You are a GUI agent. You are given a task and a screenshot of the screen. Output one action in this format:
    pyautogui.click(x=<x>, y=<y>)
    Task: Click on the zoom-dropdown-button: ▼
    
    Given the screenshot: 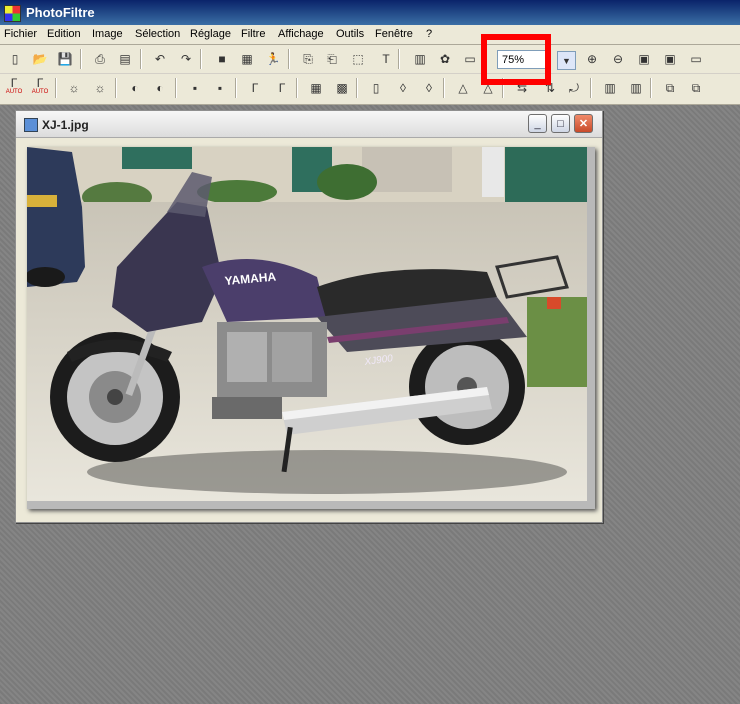 What is the action you would take?
    pyautogui.click(x=566, y=60)
    